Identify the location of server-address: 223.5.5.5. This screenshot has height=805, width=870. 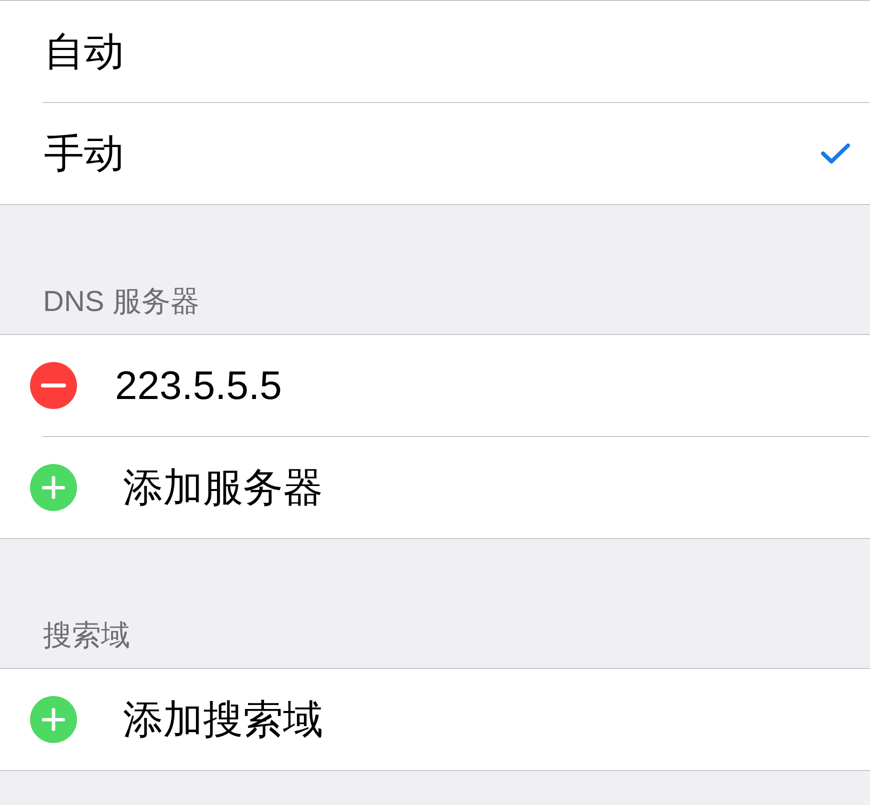
(198, 386).